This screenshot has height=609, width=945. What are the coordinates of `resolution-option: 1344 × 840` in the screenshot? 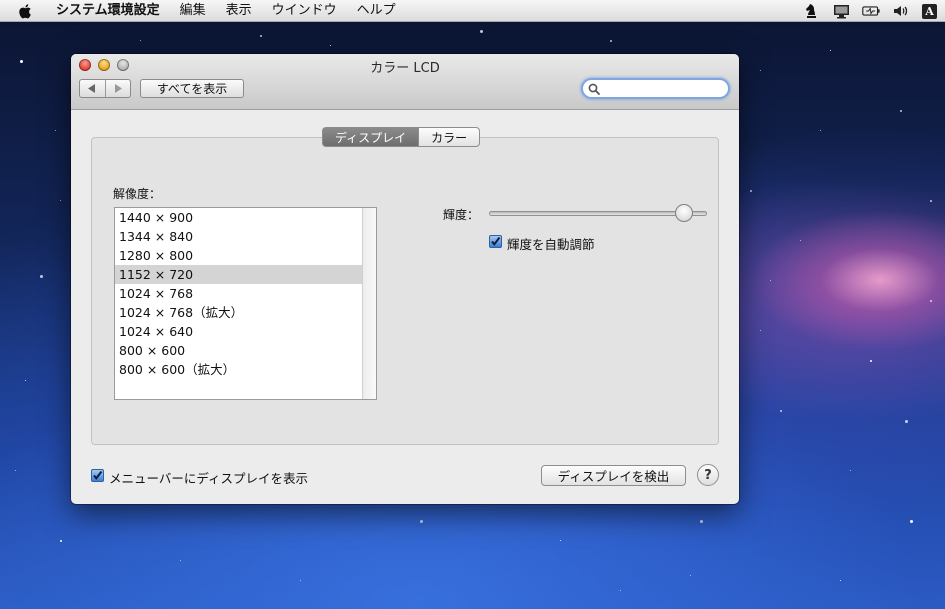 It's located at (238, 236).